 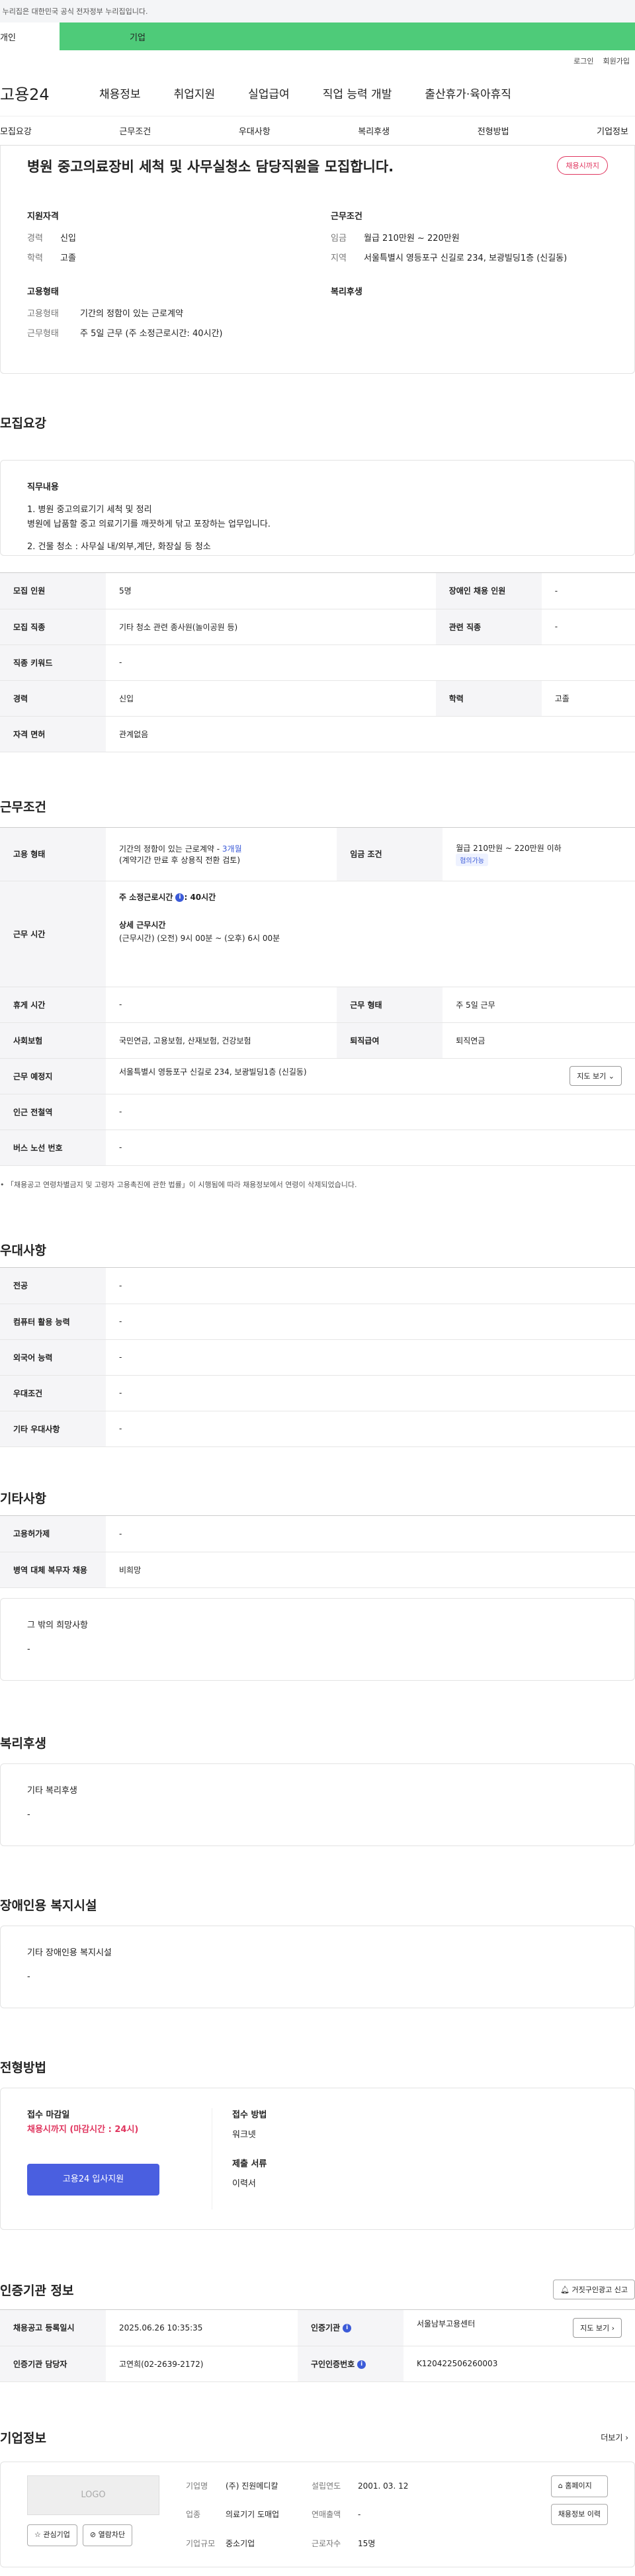 What do you see at coordinates (317, 1534) in the screenshot?
I see `table-row: 고용허가제 -` at bounding box center [317, 1534].